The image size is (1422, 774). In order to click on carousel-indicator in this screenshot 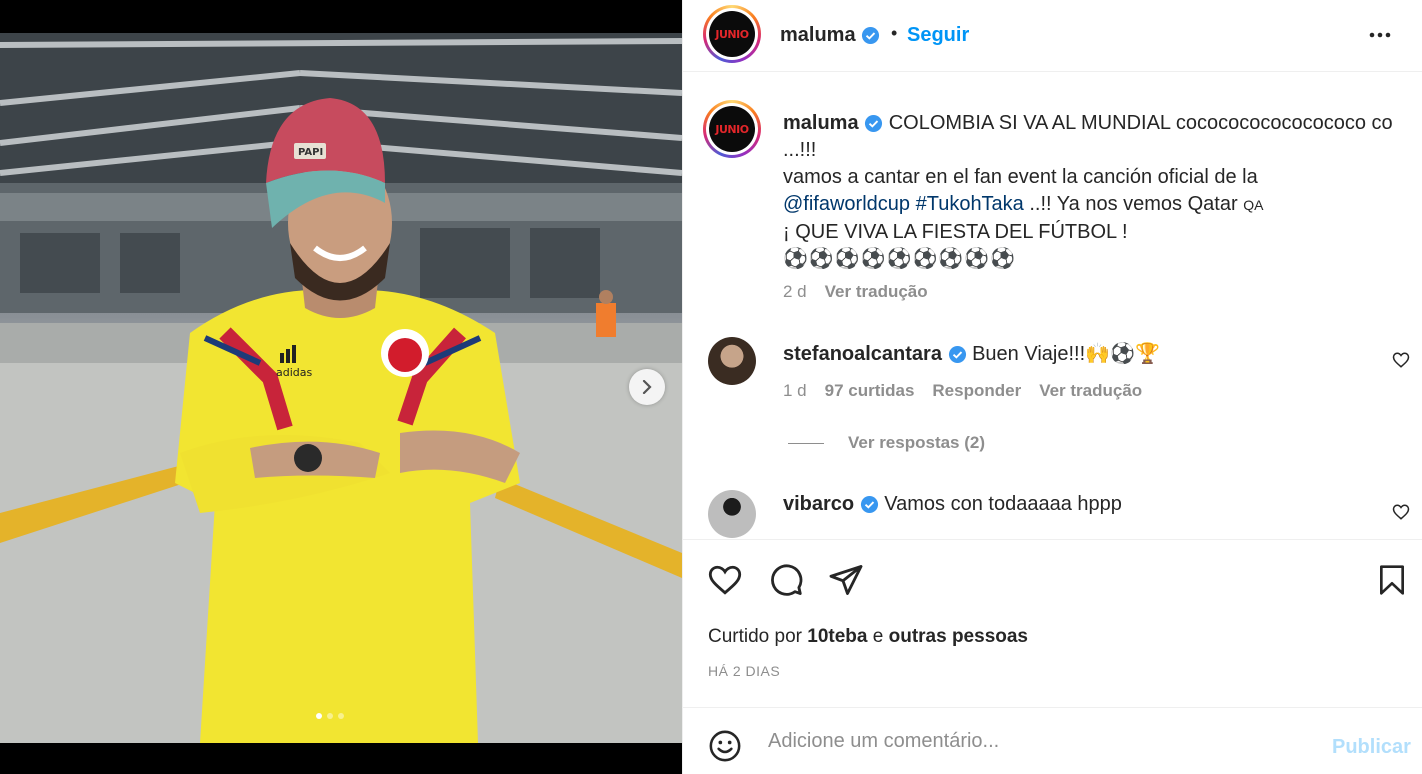, I will do `click(330, 716)`.